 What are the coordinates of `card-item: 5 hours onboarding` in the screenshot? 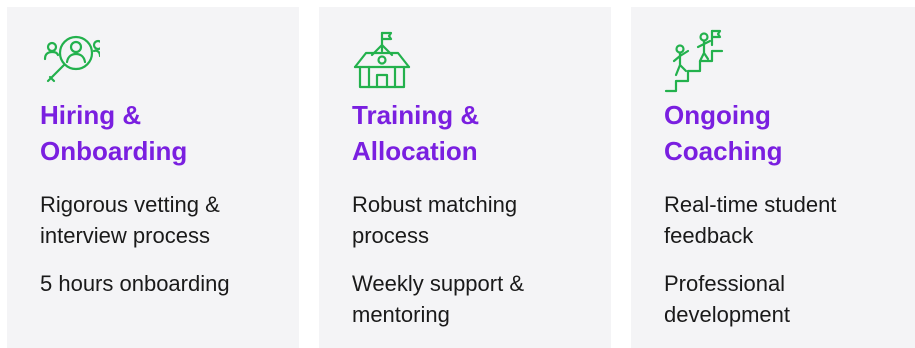 It's located at (135, 283).